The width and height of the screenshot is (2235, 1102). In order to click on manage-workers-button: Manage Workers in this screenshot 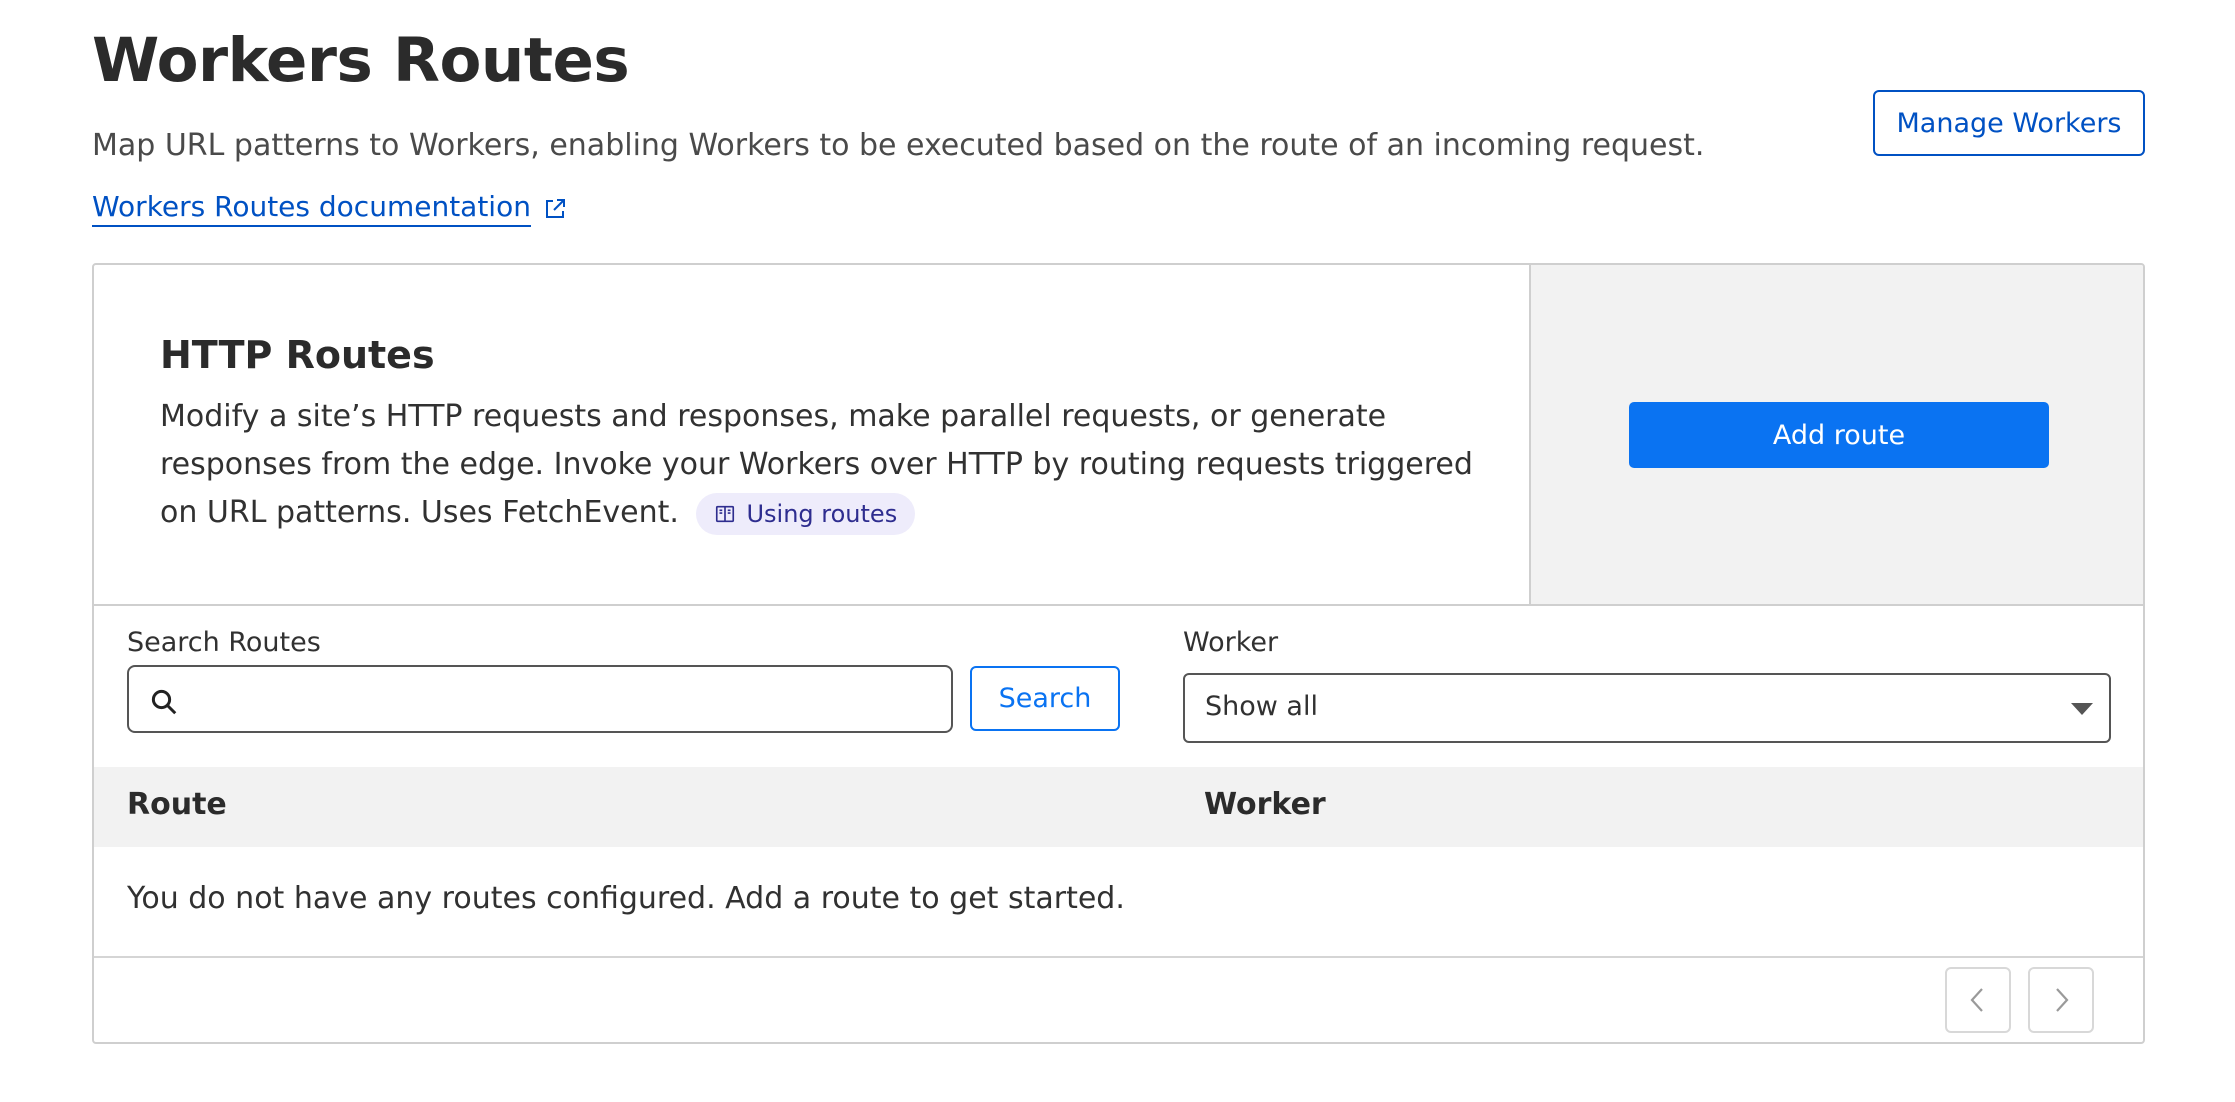, I will do `click(2009, 123)`.